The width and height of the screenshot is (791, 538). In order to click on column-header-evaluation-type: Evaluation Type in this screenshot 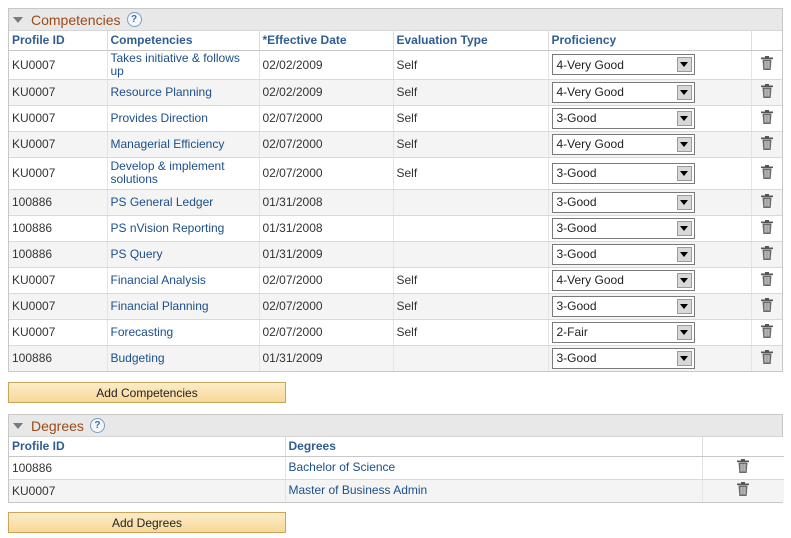, I will do `click(471, 41)`.